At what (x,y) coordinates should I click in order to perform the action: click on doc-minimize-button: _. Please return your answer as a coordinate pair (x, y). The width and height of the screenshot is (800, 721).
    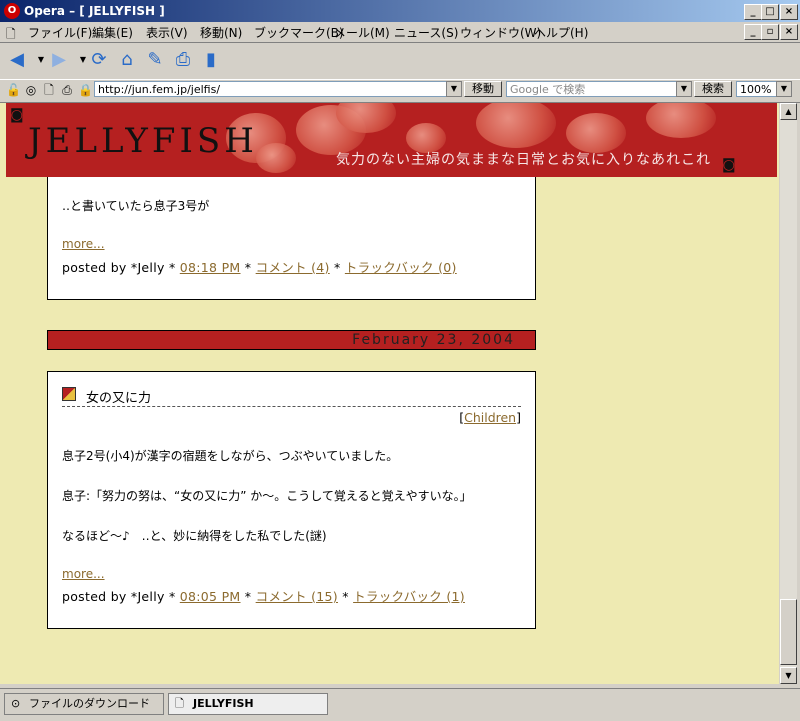
    Looking at the image, I should click on (753, 32).